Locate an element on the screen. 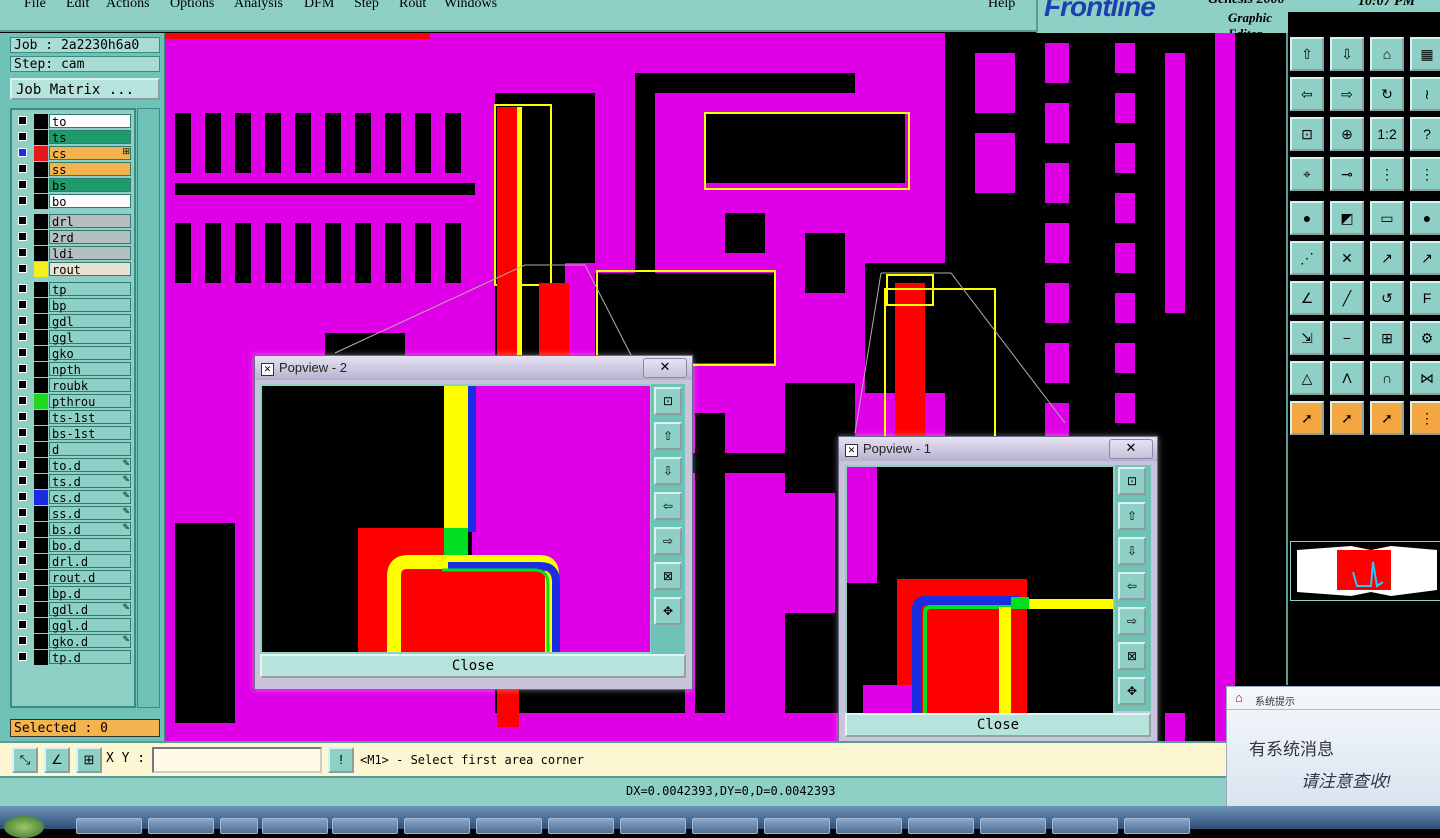 This screenshot has height=838, width=1440. layer-row-ts: ts is located at coordinates (73, 137).